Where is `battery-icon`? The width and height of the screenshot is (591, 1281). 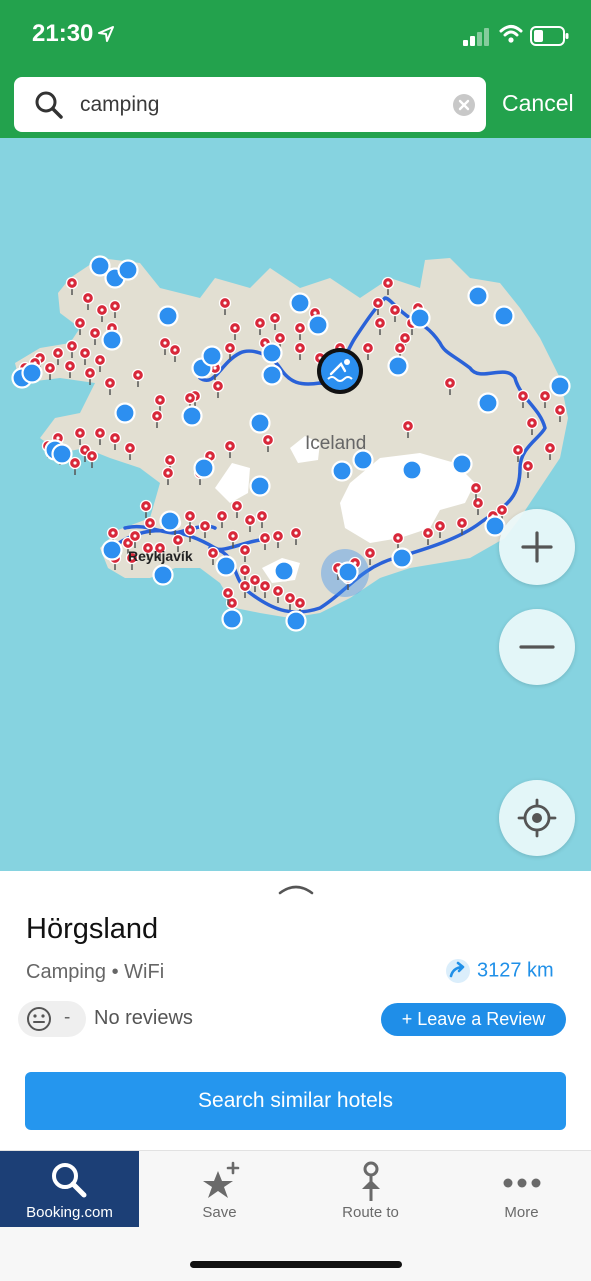
battery-icon is located at coordinates (549, 36).